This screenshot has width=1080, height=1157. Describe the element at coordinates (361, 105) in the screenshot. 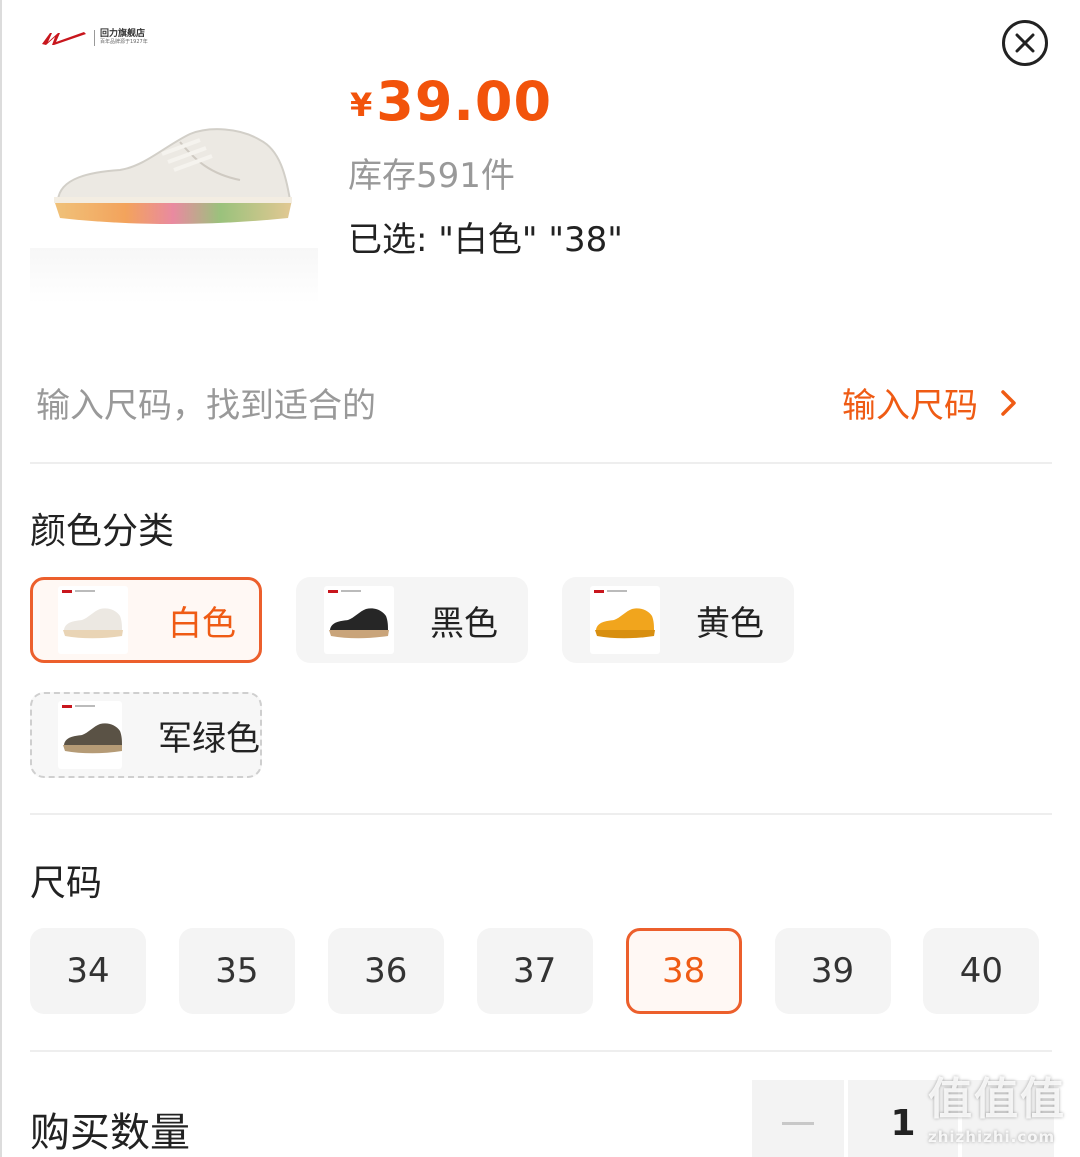

I see `currency-symbol: ¥` at that location.